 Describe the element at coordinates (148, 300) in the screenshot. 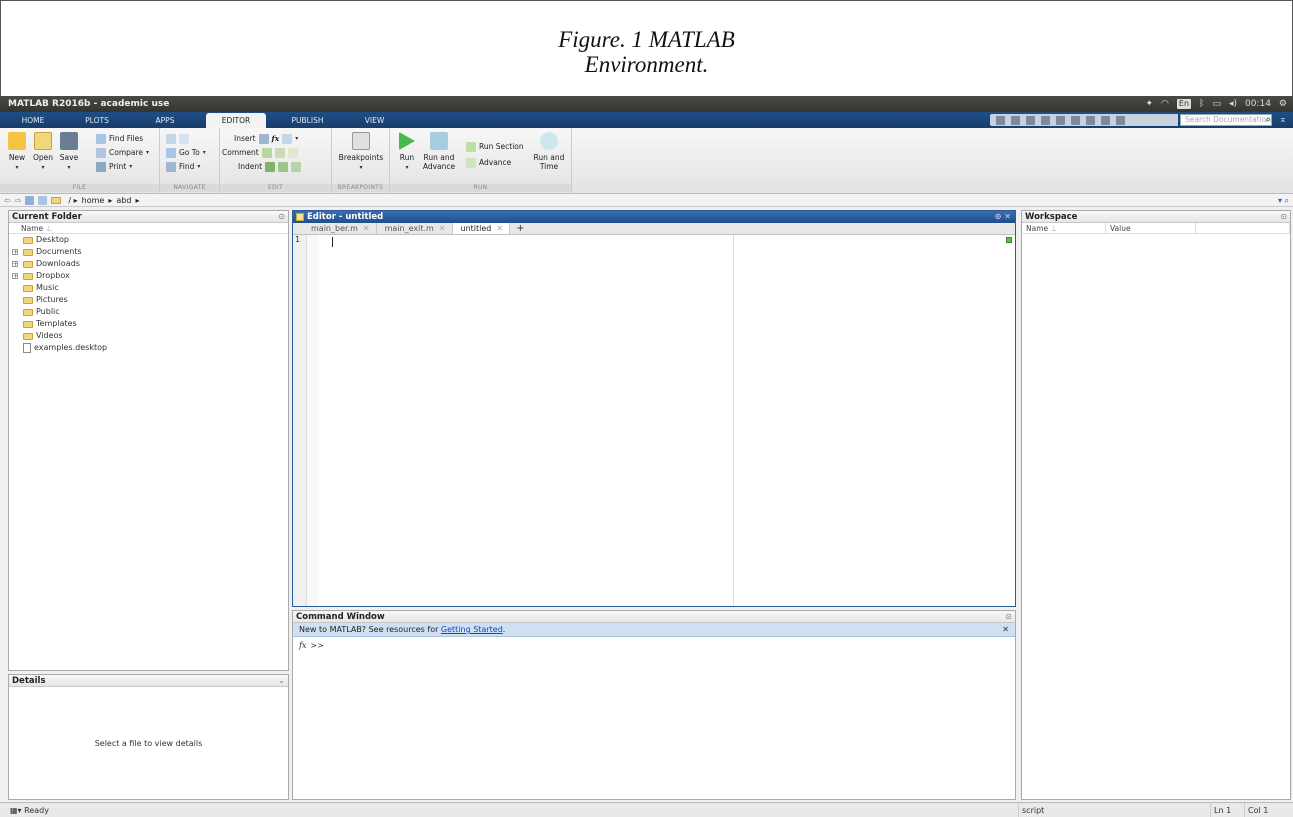

I see `folder-item: Pictures` at that location.